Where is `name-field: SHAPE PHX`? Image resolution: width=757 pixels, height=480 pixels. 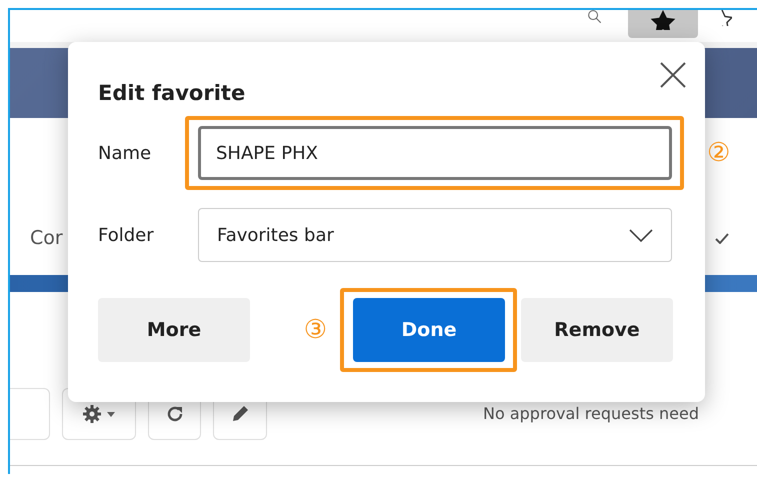 name-field: SHAPE PHX is located at coordinates (435, 153).